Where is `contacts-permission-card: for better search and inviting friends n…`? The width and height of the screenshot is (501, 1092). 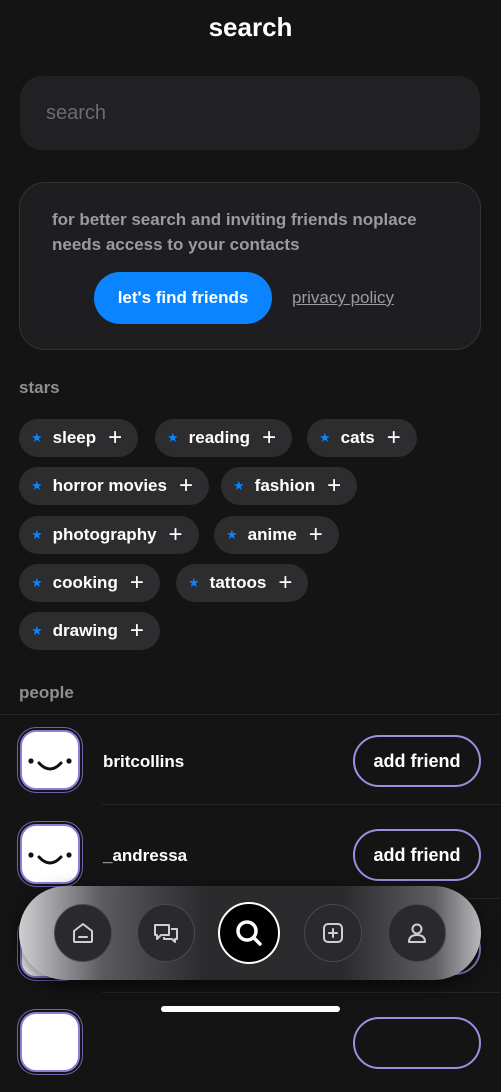
contacts-permission-card: for better search and inviting friends n… is located at coordinates (250, 266).